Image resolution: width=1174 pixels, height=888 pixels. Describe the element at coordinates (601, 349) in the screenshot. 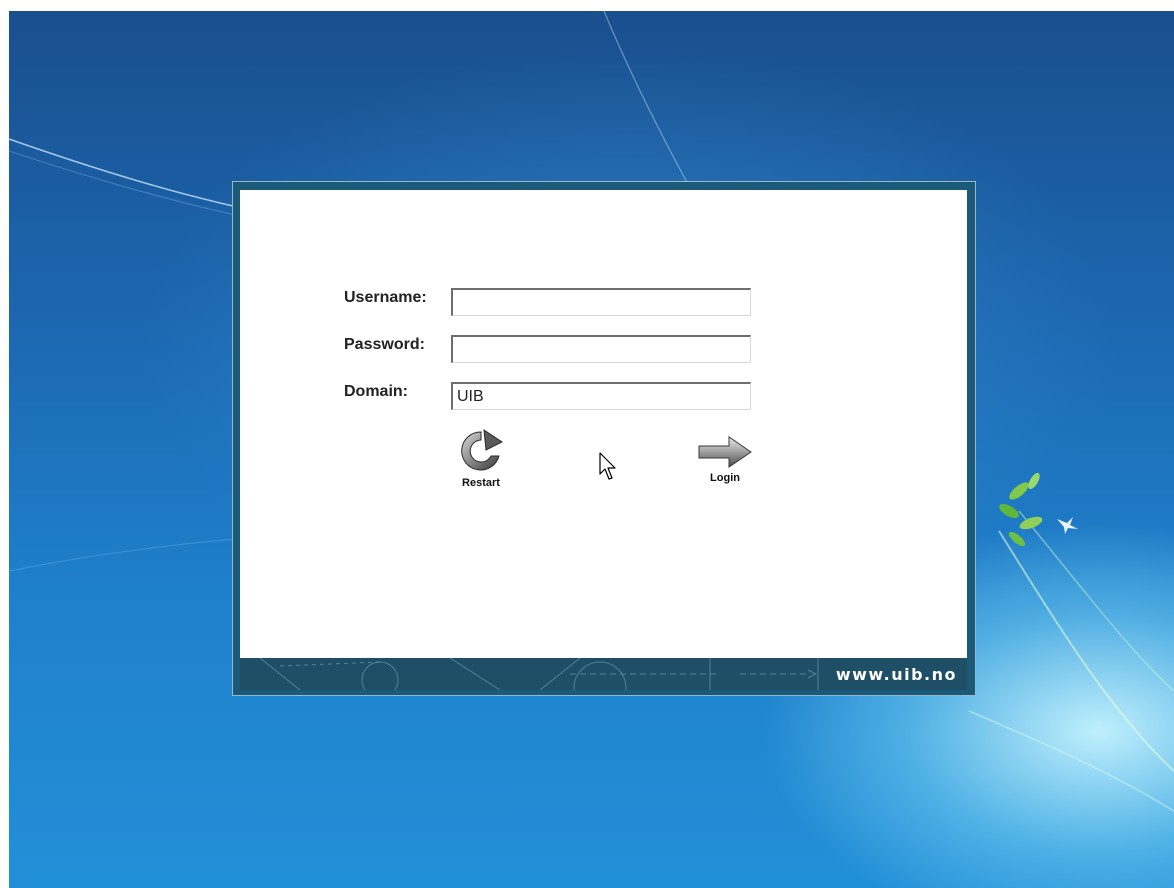

I see `password-input` at that location.